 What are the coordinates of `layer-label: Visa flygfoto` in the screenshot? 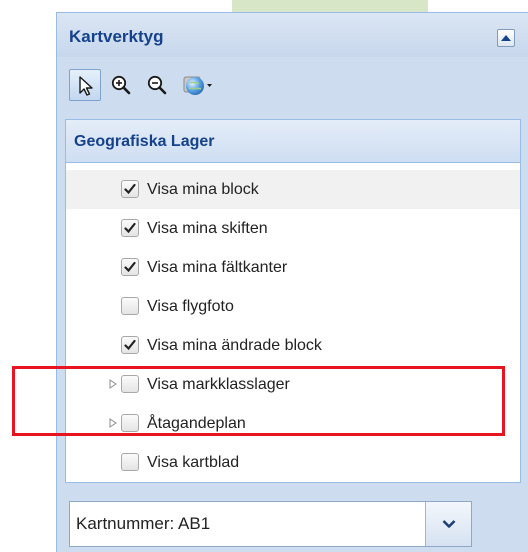 It's located at (190, 306).